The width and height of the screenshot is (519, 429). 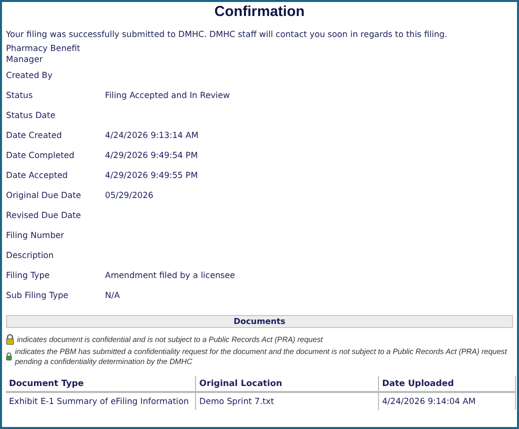 I want to click on field-value: 4/24/2026 9:13:14 AM, so click(x=152, y=135).